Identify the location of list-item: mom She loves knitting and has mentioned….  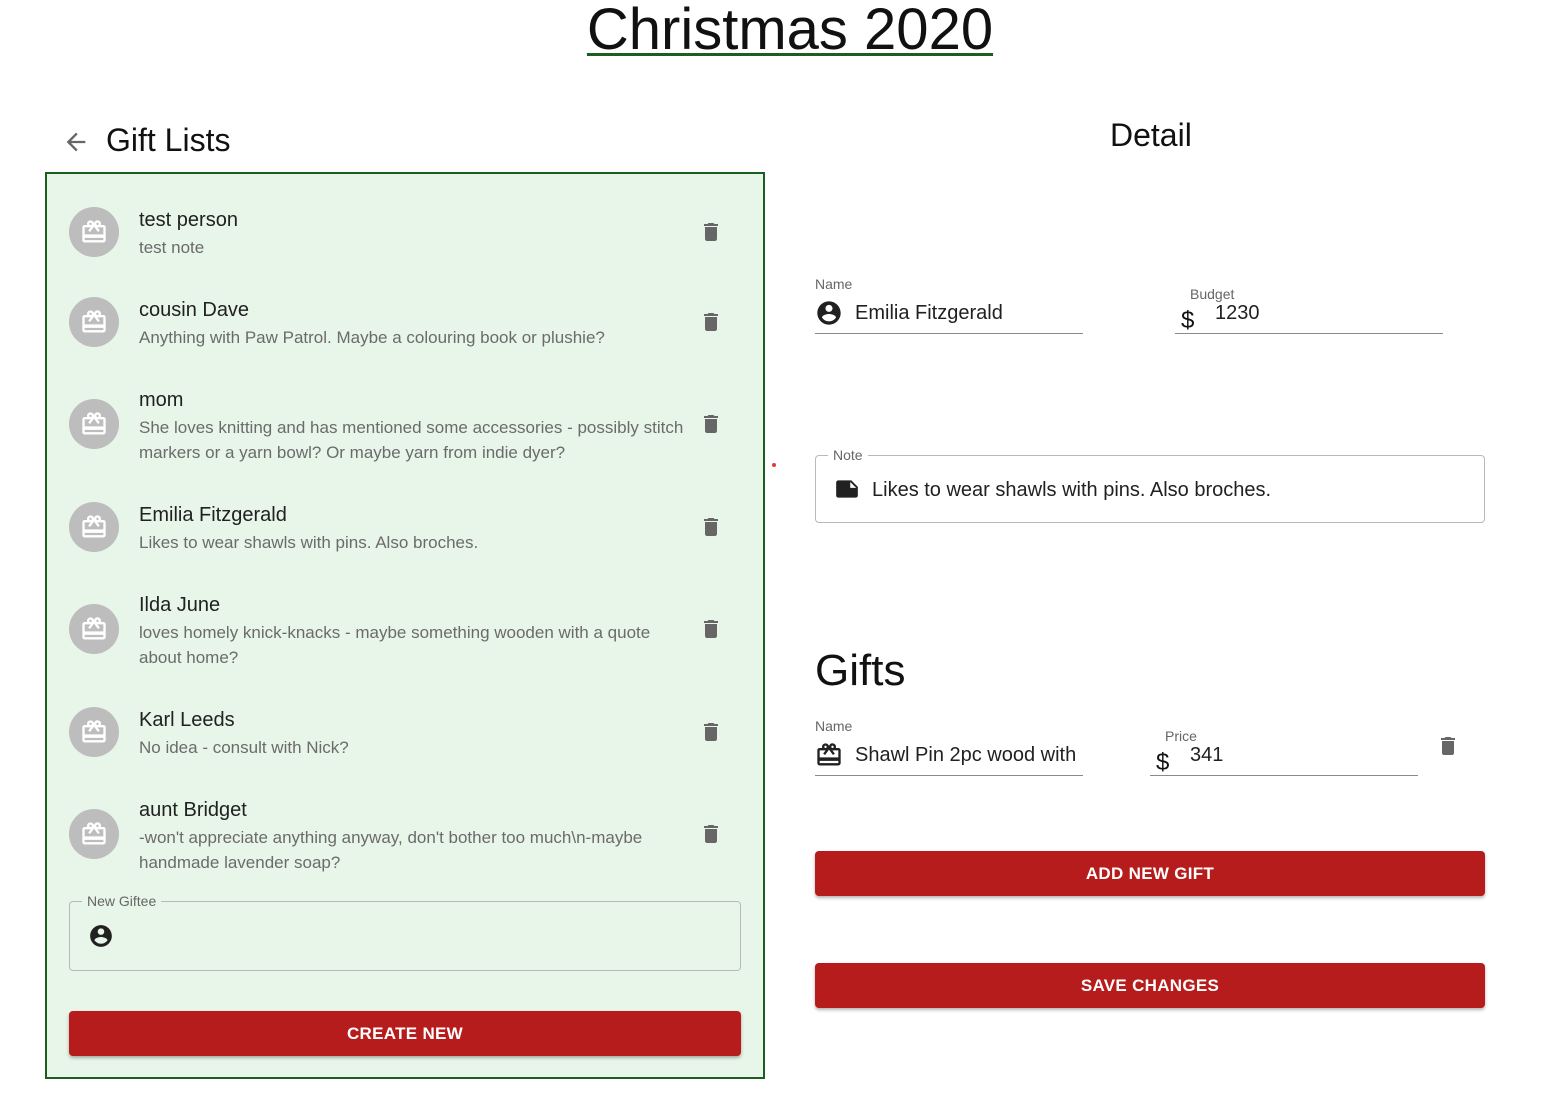
(405, 434).